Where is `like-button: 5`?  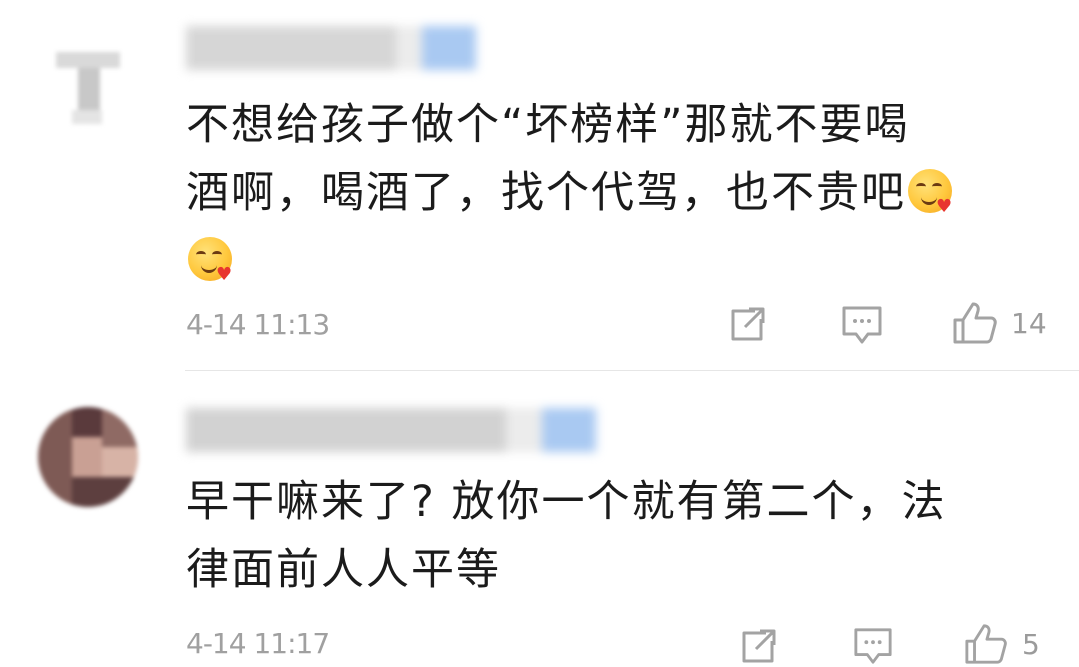 like-button: 5 is located at coordinates (1001, 644).